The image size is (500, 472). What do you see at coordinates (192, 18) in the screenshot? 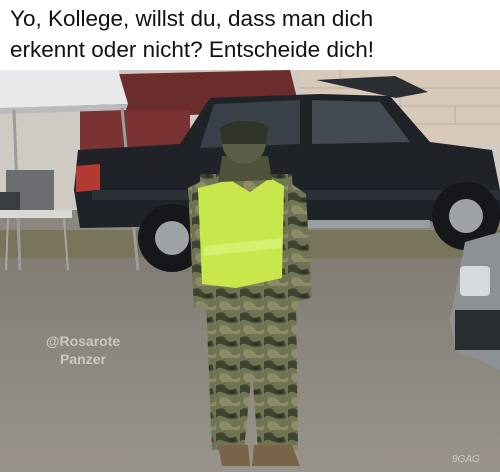
I see `caption-line-1: Yo, Kollege, willst du, dass man dich` at bounding box center [192, 18].